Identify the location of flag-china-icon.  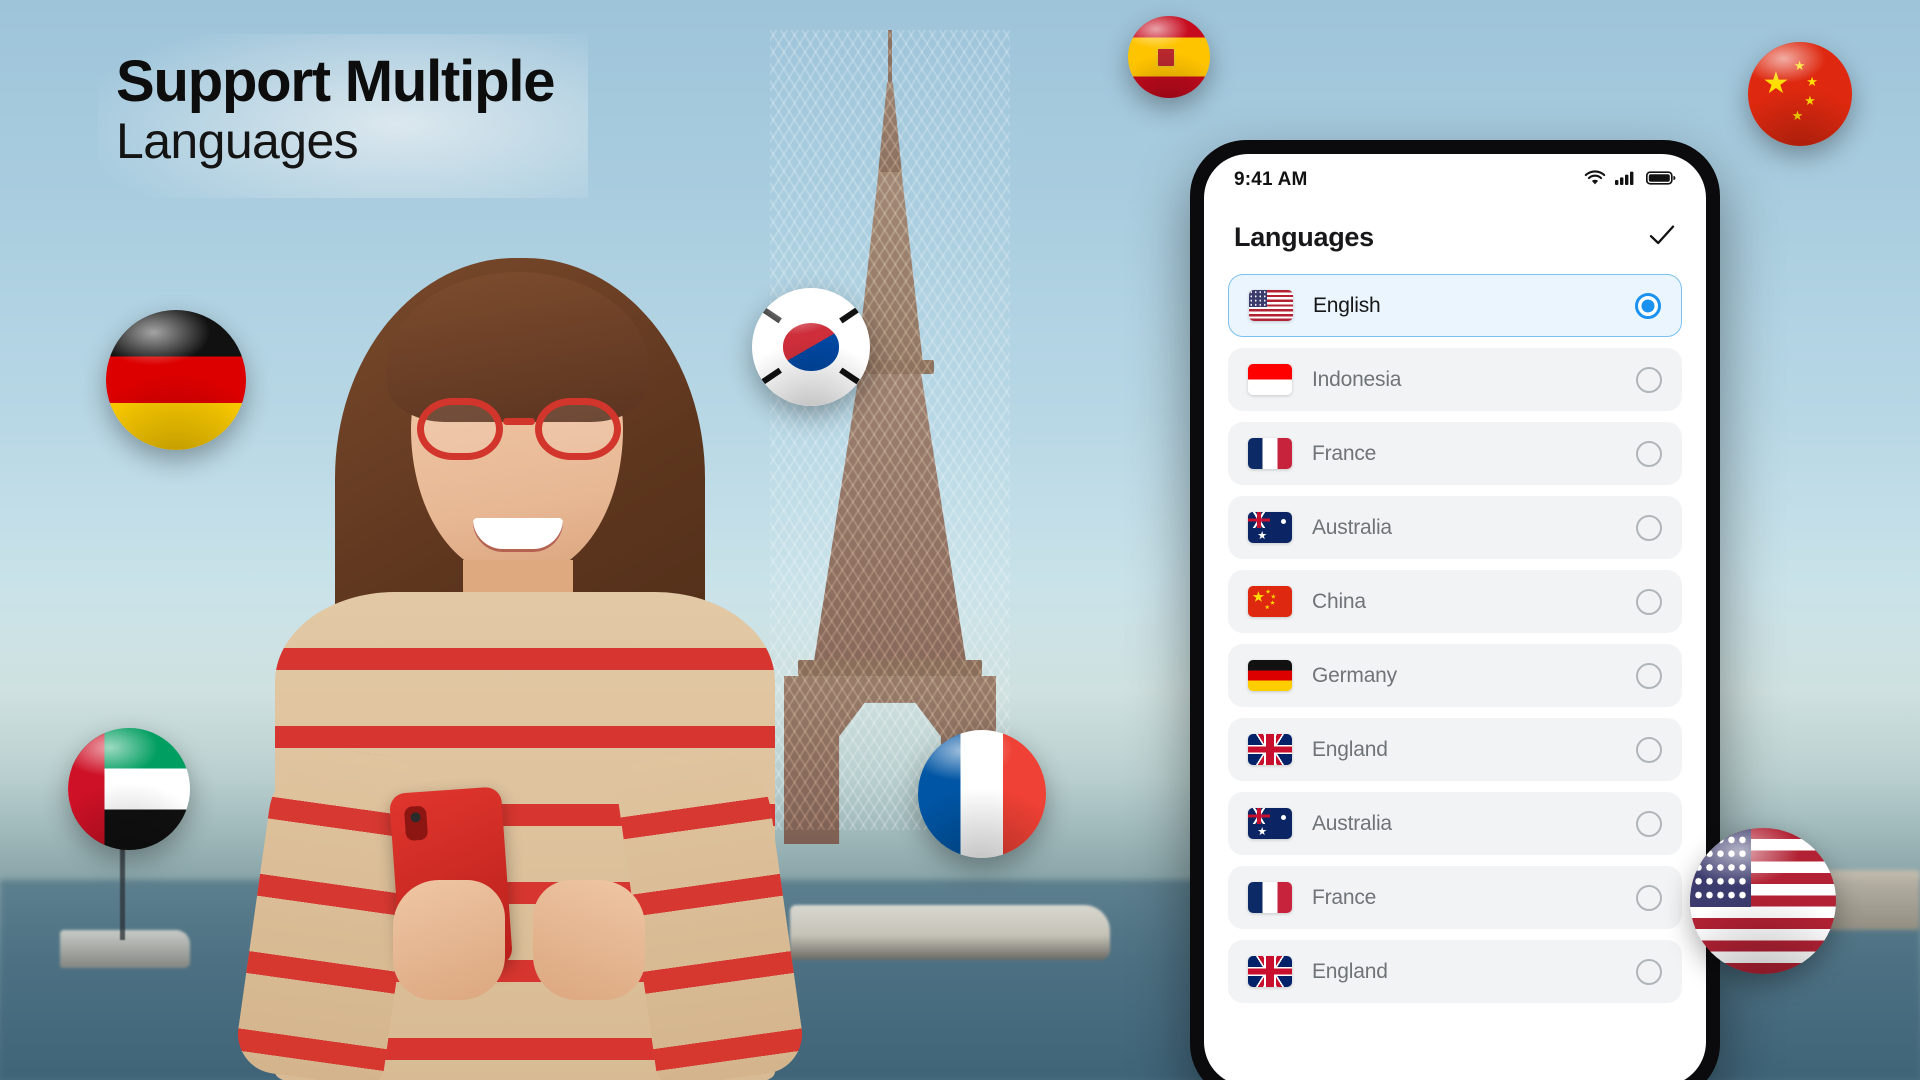
(1270, 601).